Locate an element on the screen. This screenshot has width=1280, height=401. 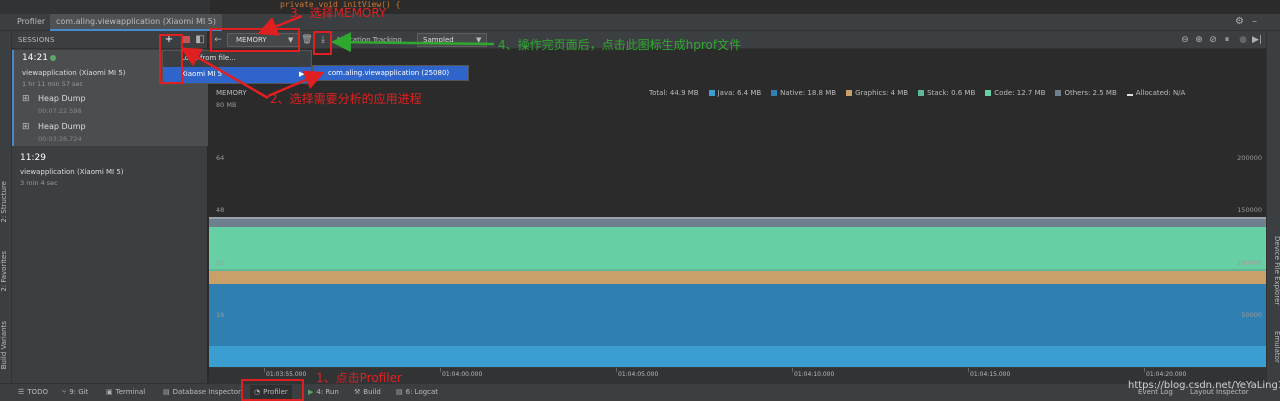
arrow-to-dump is located at coordinates (413, 42).